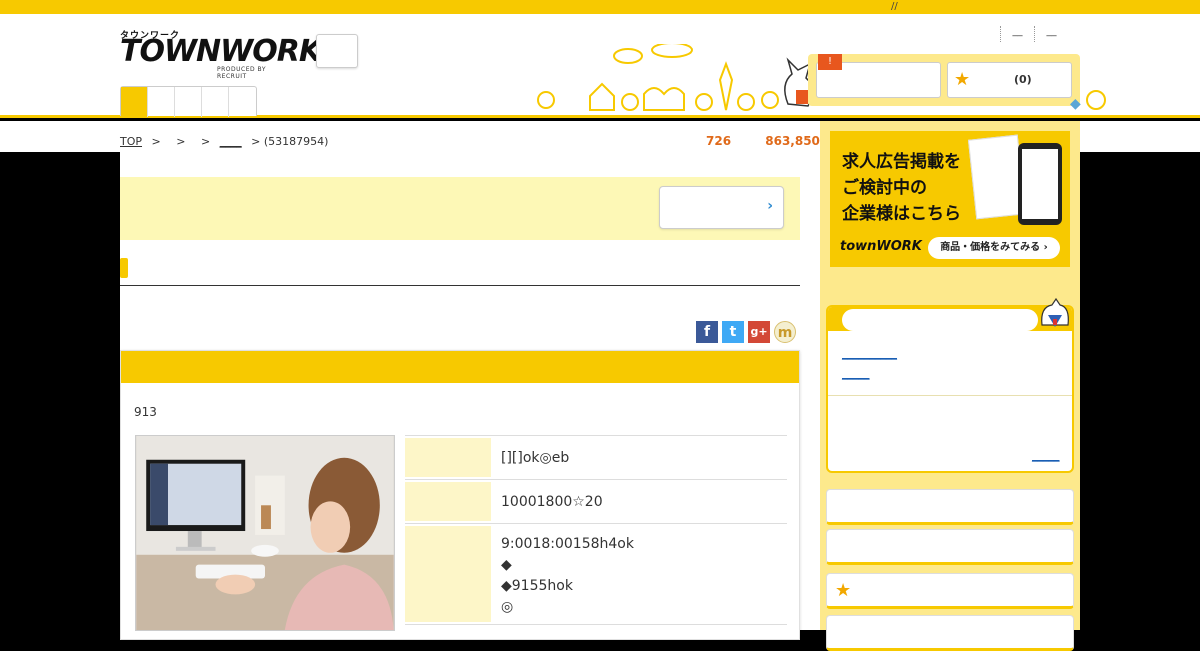 This screenshot has width=1200, height=651. What do you see at coordinates (759, 332) in the screenshot?
I see `google-plus-icon: g+` at bounding box center [759, 332].